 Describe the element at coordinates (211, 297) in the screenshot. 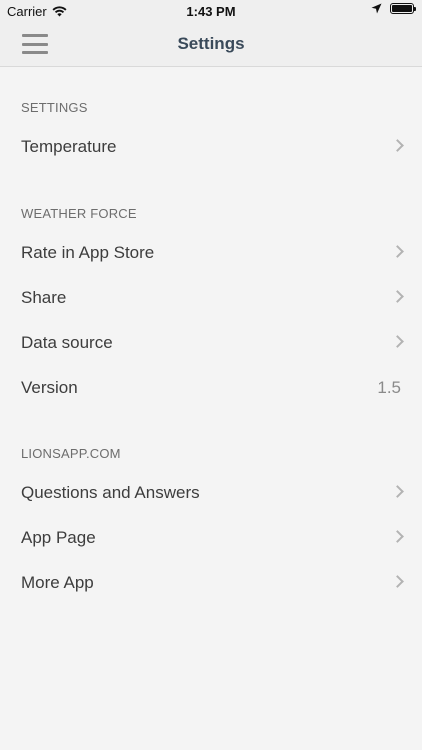

I see `row-share: Share` at that location.